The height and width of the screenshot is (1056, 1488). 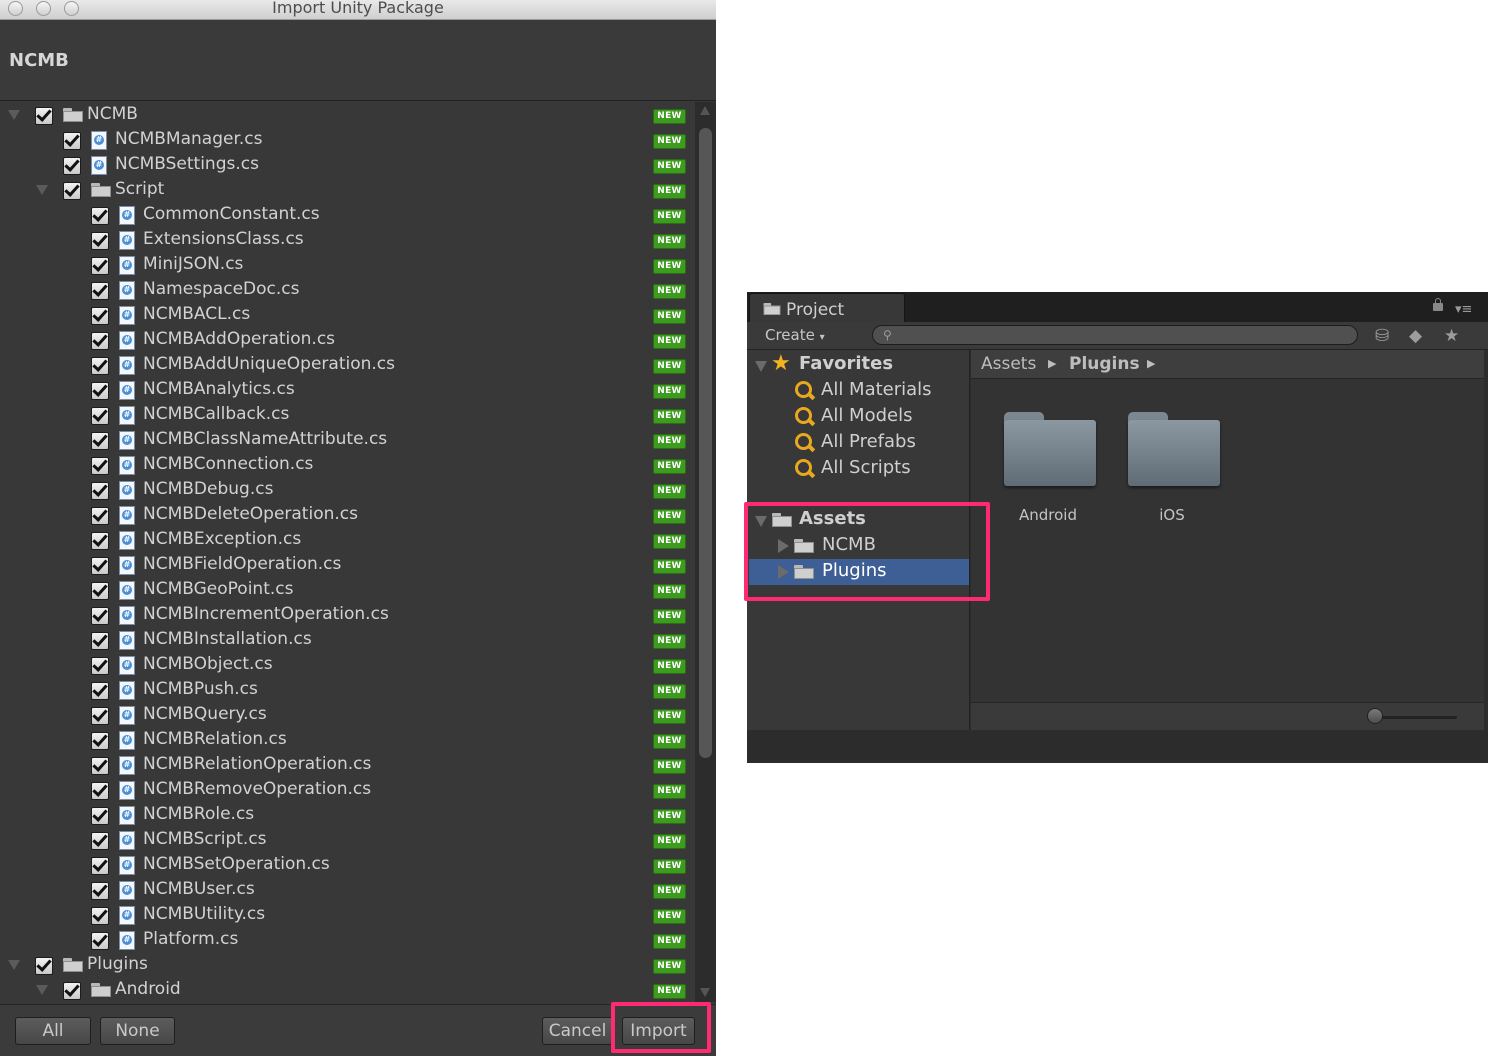 What do you see at coordinates (347, 365) in the screenshot?
I see `tree-file-row: # NCMBAddUniqueOperation.cs NEW` at bounding box center [347, 365].